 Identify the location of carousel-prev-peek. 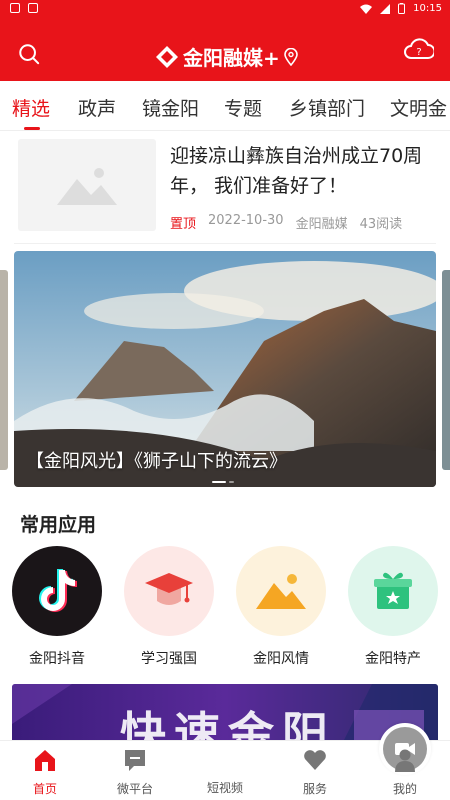
(4, 370).